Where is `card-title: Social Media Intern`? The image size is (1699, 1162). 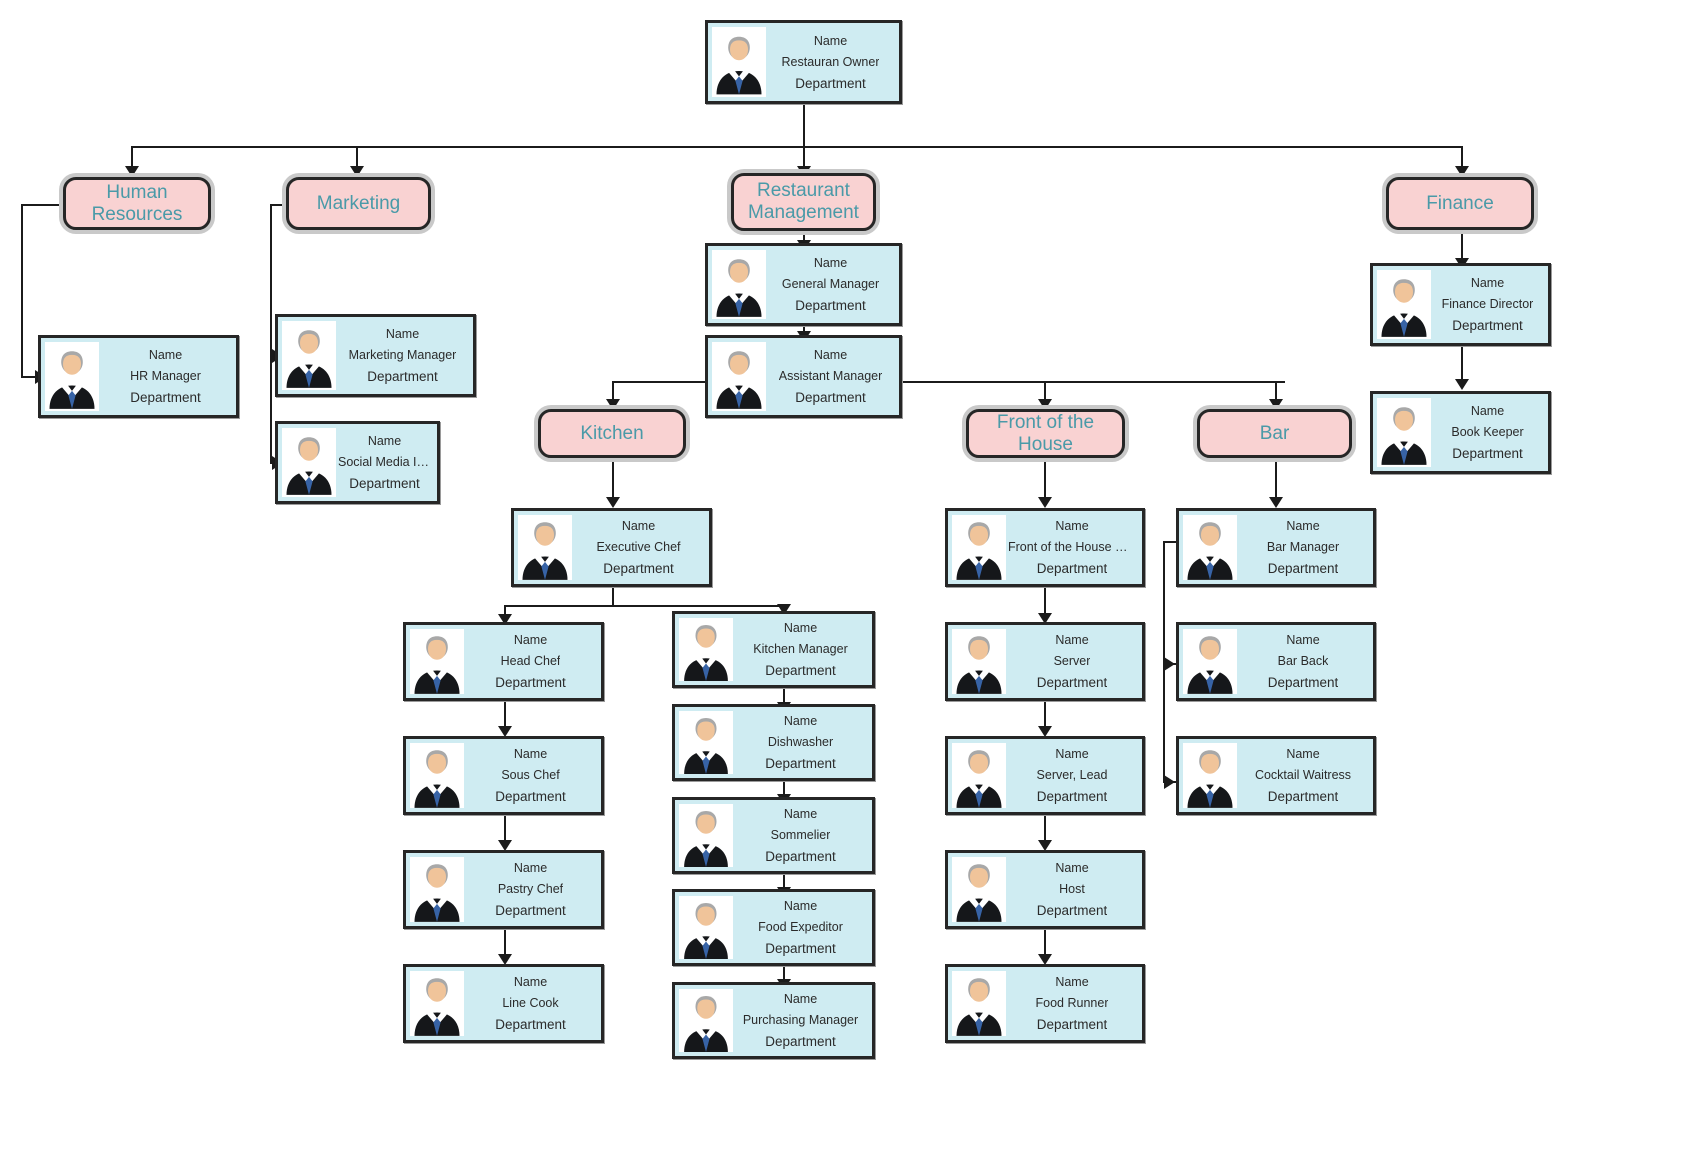 card-title: Social Media Intern is located at coordinates (384, 462).